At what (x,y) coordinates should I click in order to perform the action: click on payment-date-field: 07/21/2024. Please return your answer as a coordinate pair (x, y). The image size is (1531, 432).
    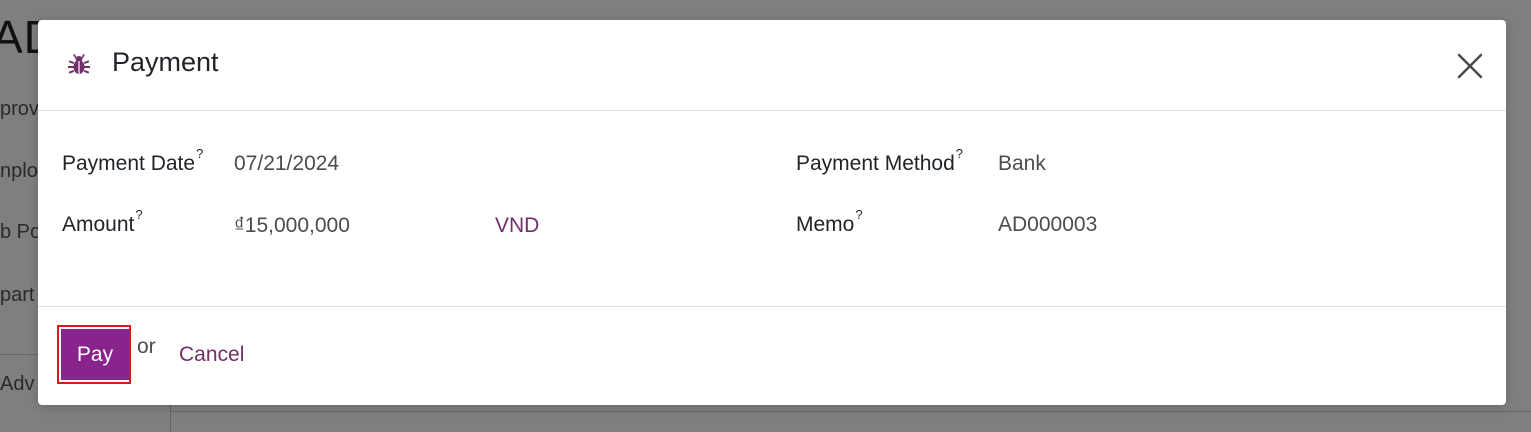
    Looking at the image, I should click on (286, 164).